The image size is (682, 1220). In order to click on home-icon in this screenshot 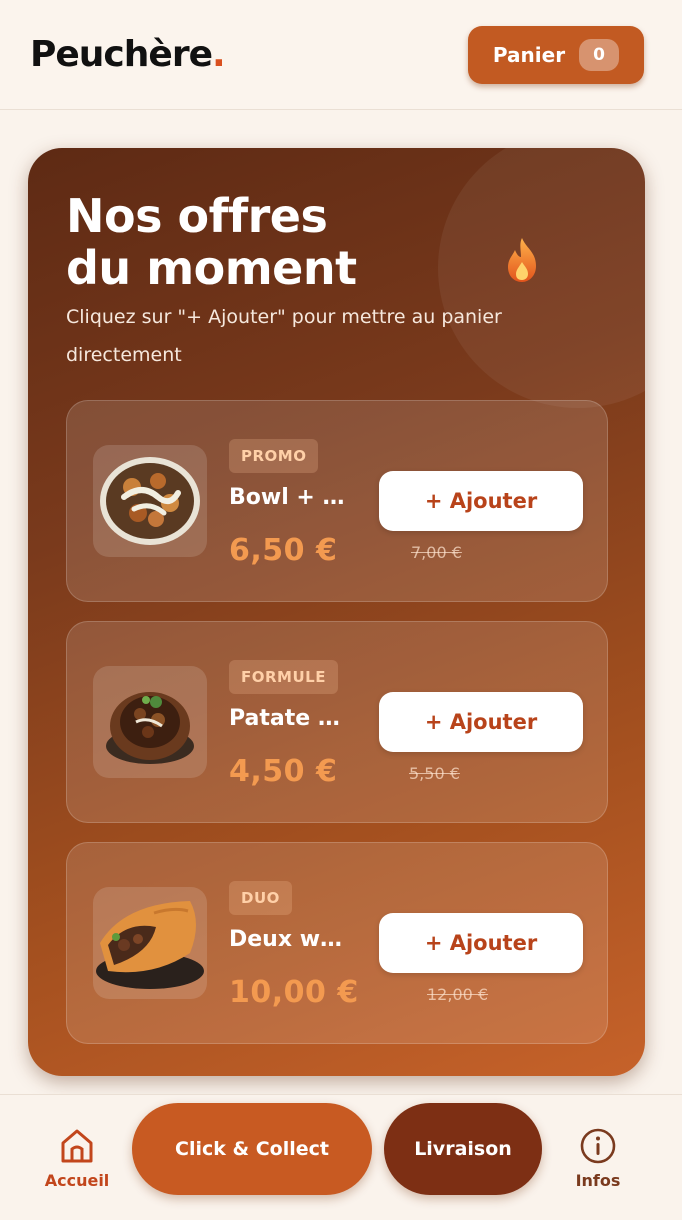, I will do `click(77, 1146)`.